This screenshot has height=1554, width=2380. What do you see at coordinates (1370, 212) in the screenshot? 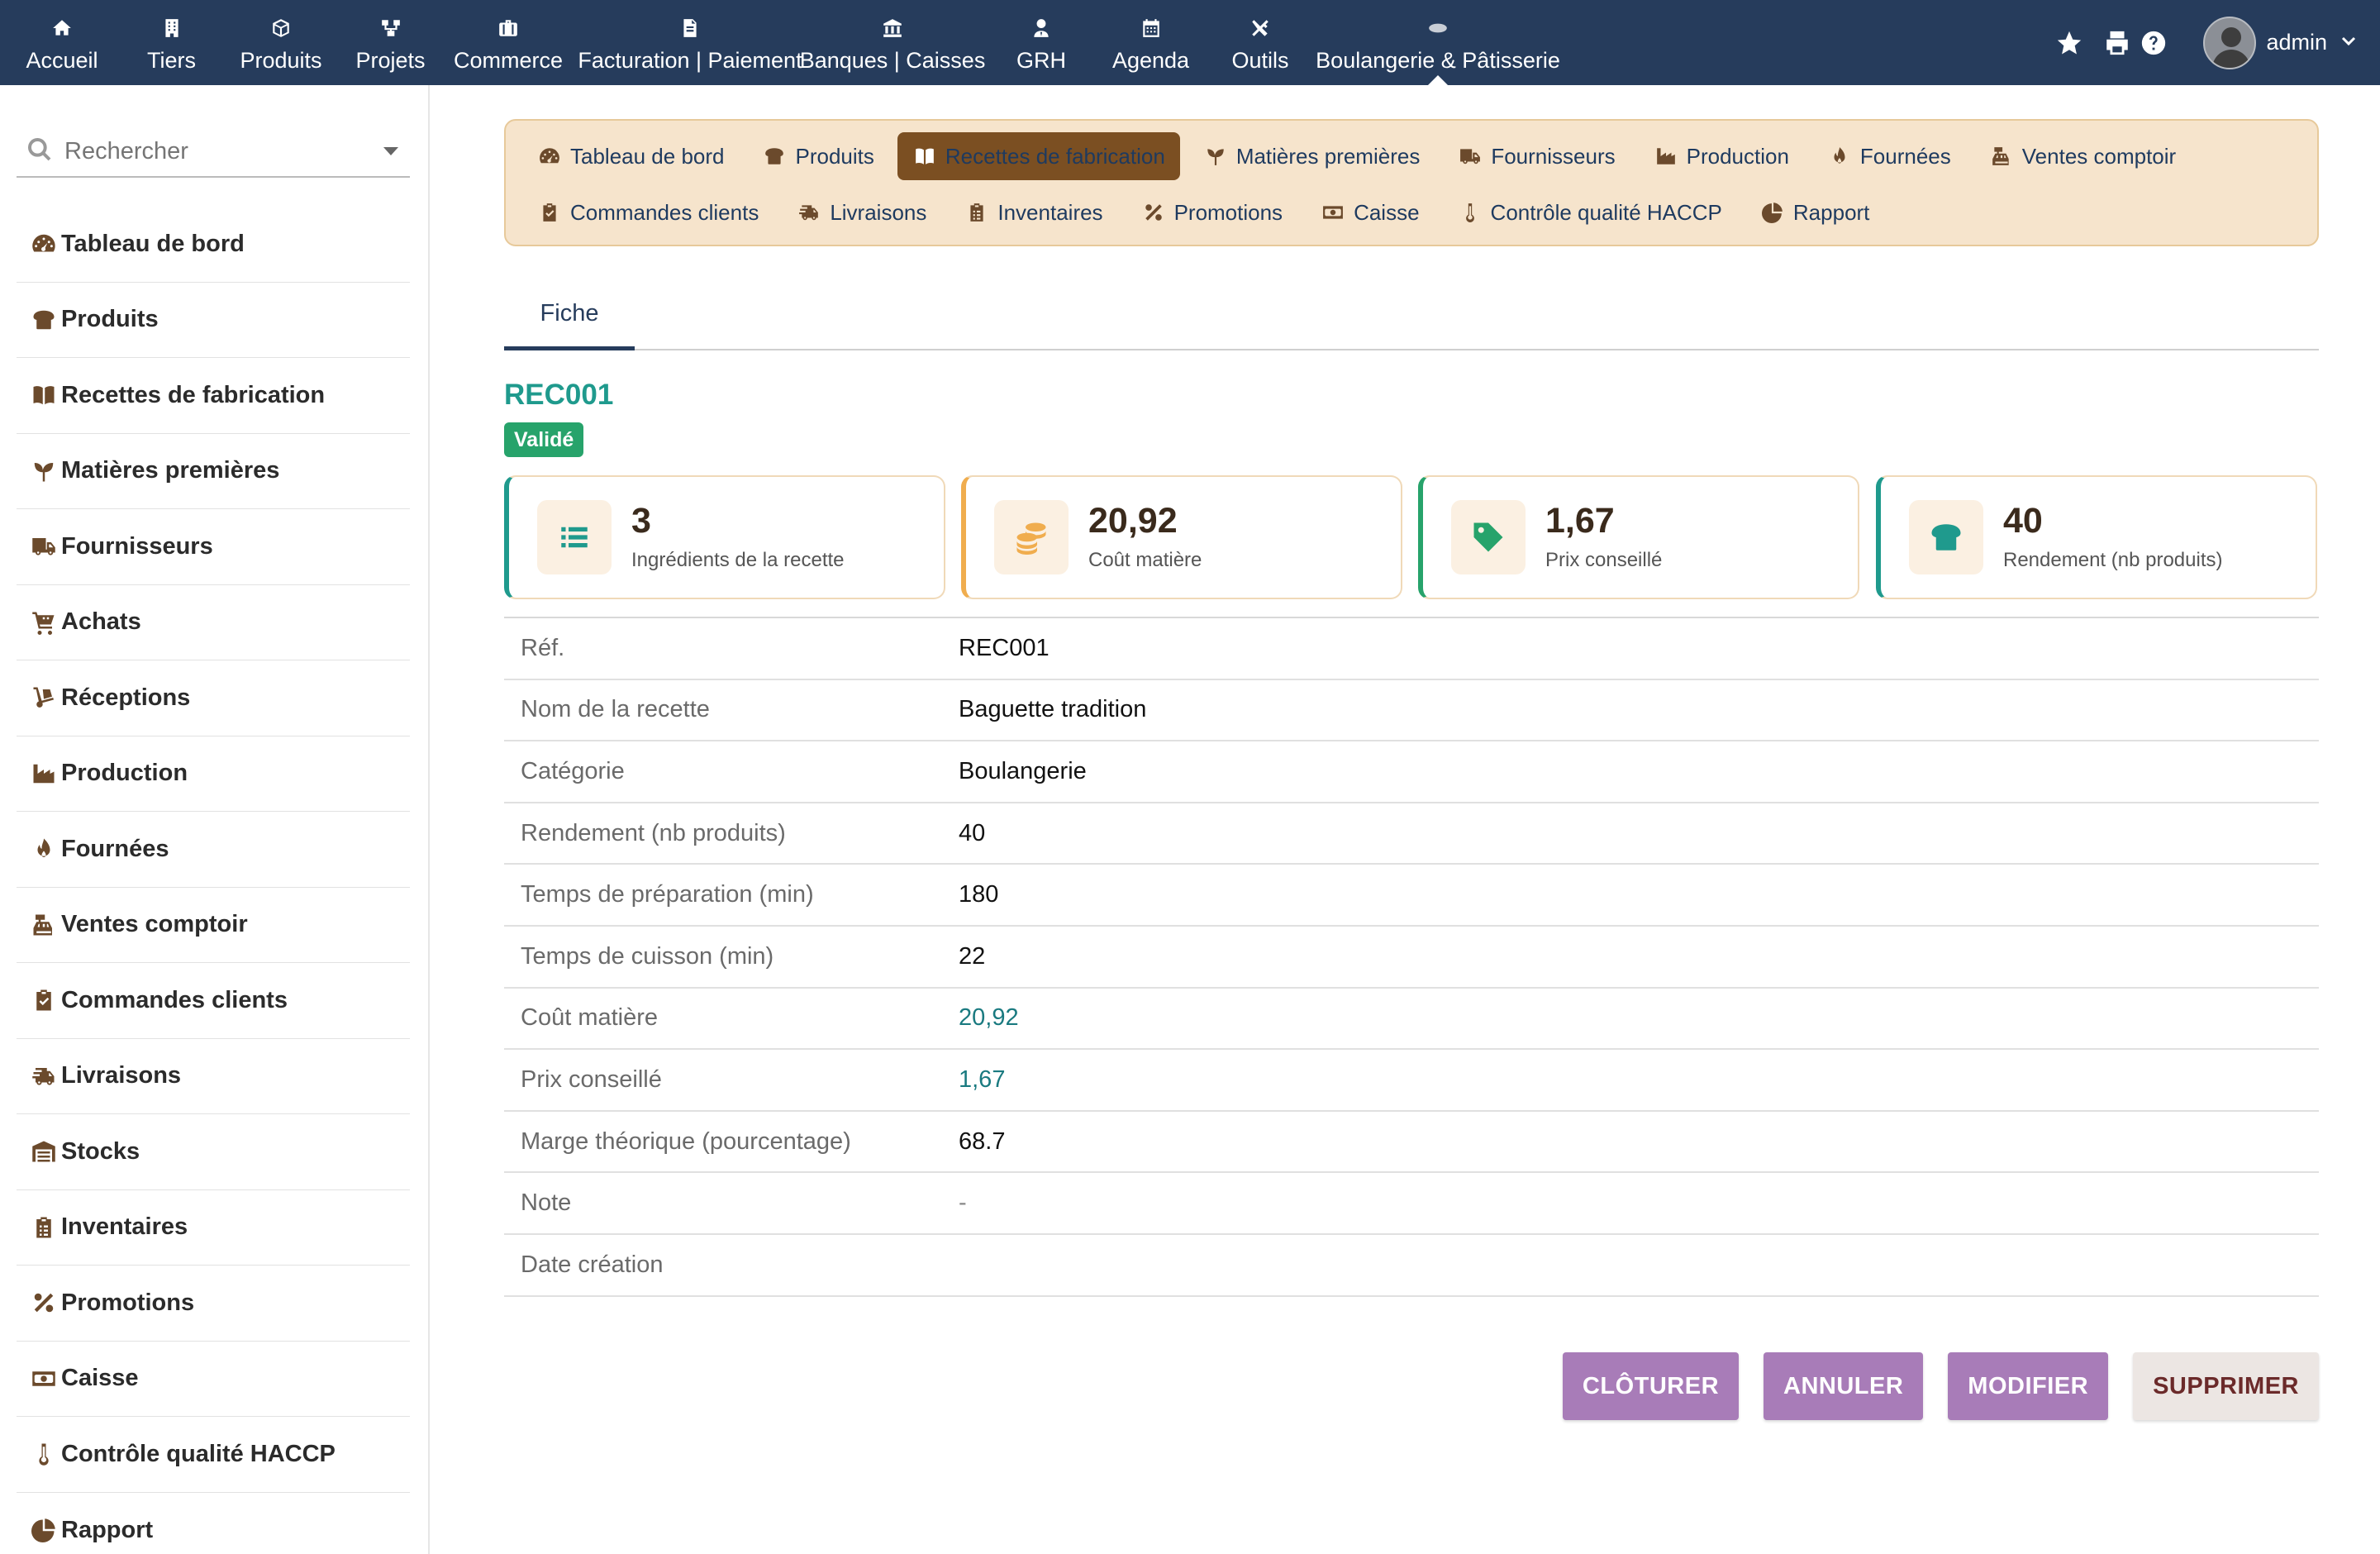
I see `module-caisse: Caisse` at bounding box center [1370, 212].